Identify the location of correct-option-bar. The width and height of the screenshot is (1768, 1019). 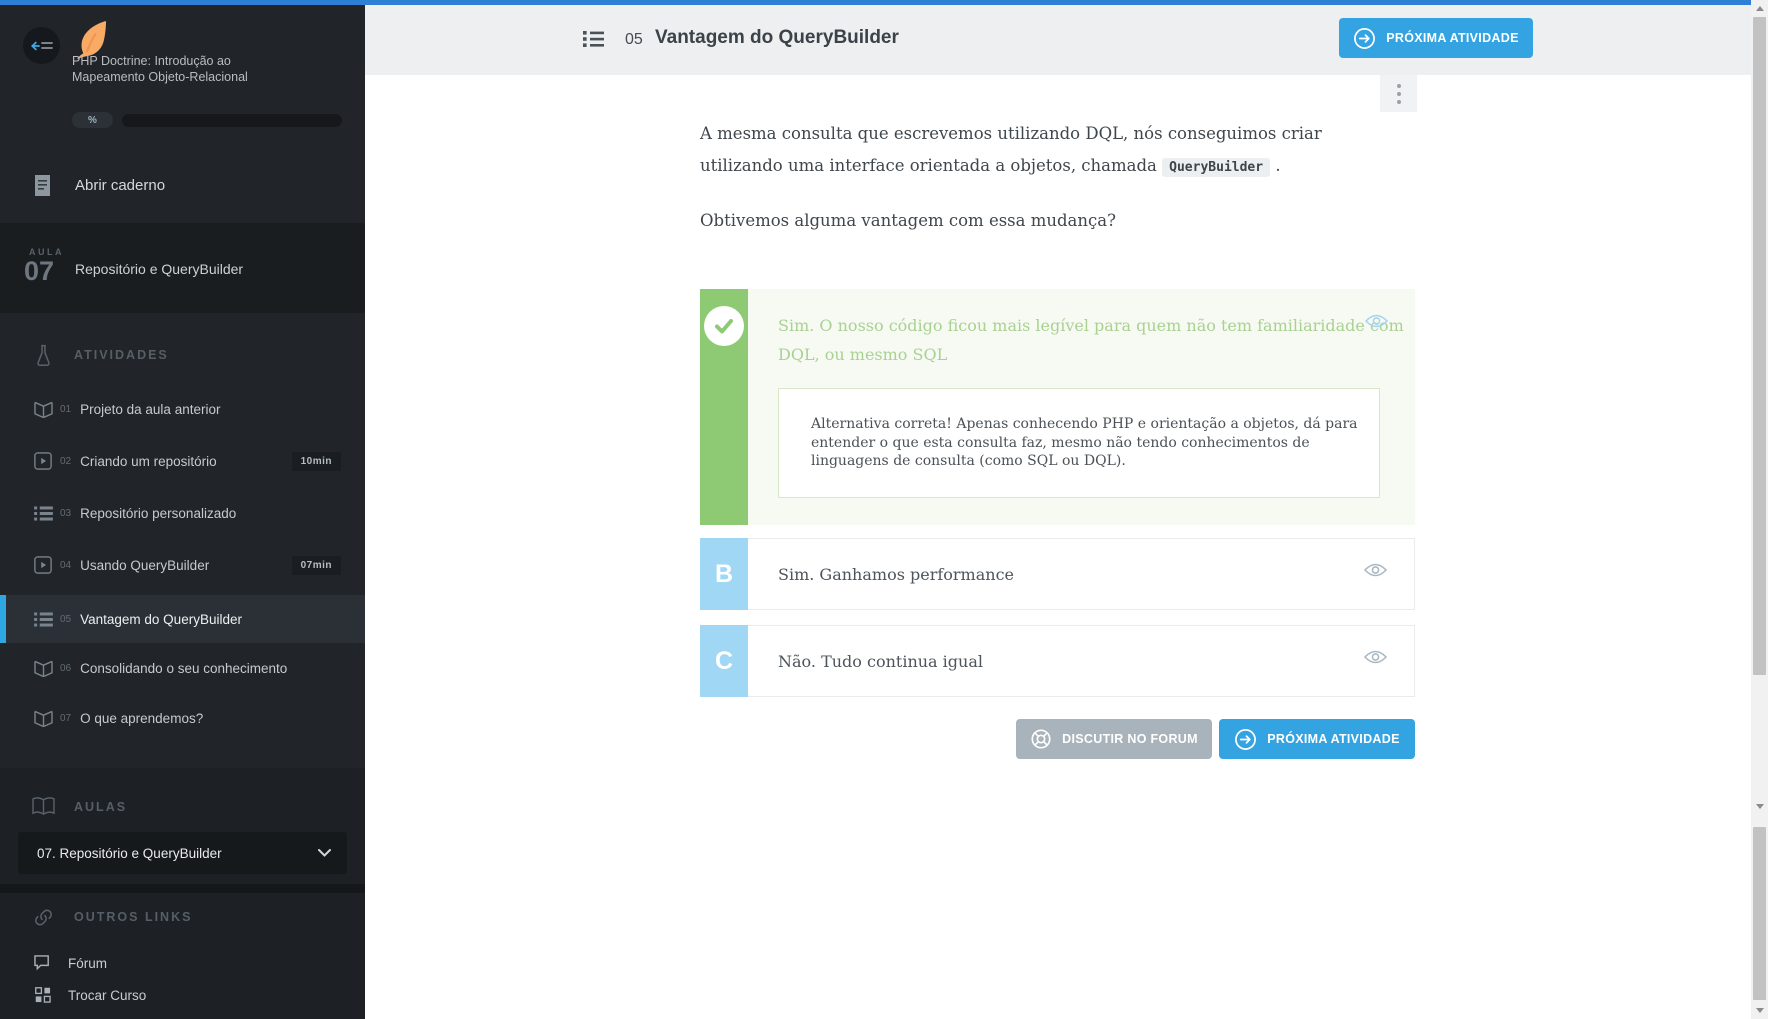
(724, 407).